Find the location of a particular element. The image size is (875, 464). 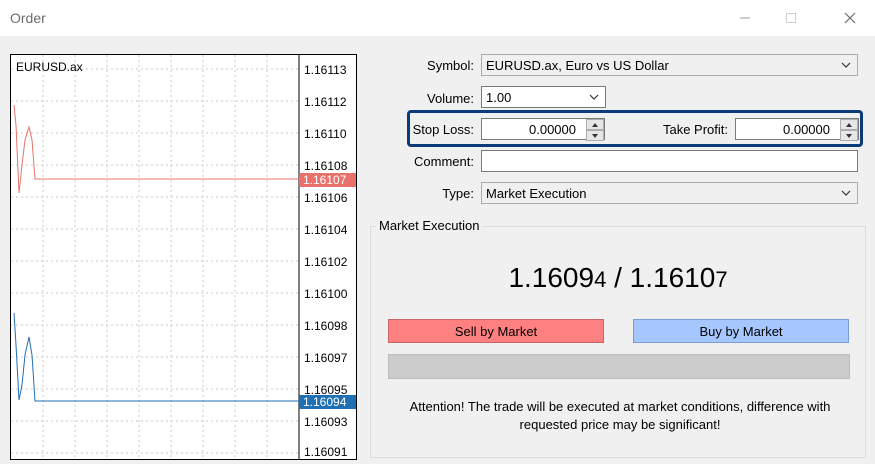

tick-label: 1.16108 is located at coordinates (326, 166).